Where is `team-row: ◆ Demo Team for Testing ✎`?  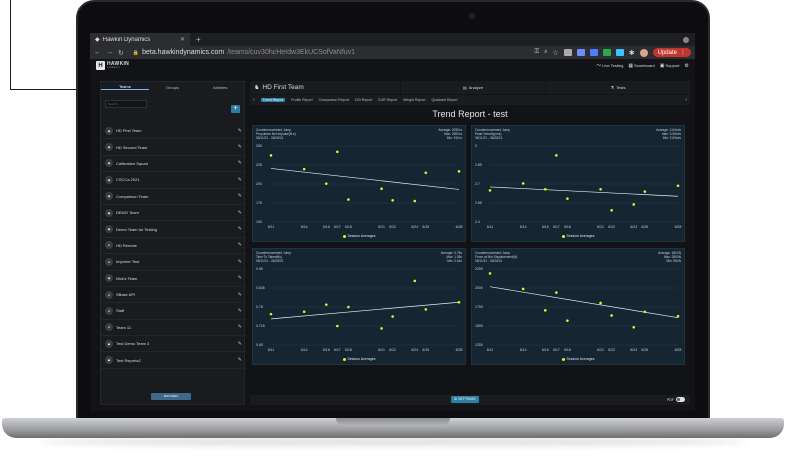 team-row: ◆ Demo Team for Testing ✎ is located at coordinates (173, 229).